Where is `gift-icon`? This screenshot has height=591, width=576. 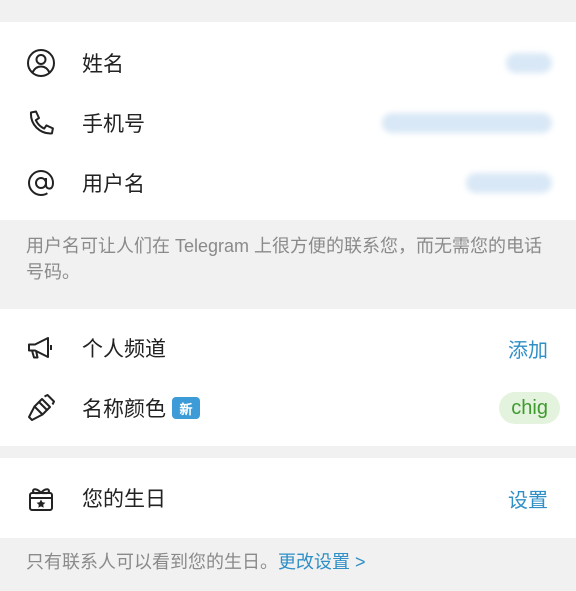 gift-icon is located at coordinates (41, 498).